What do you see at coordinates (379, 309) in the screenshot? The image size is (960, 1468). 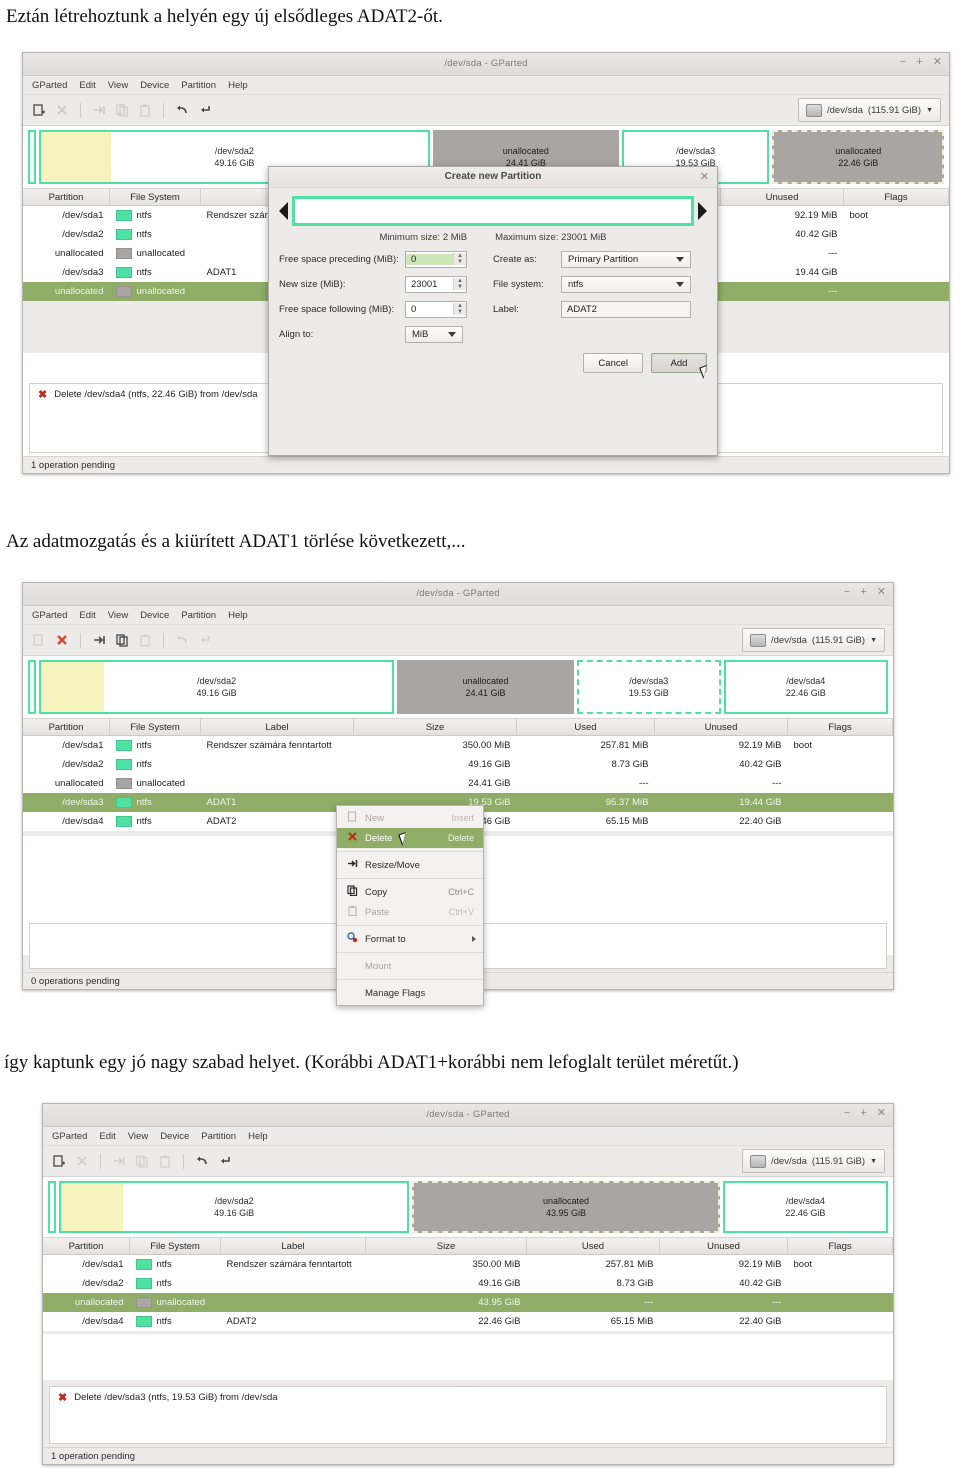 I see `field-free-following: Free space following (MiB): 0 ▲ ▼` at bounding box center [379, 309].